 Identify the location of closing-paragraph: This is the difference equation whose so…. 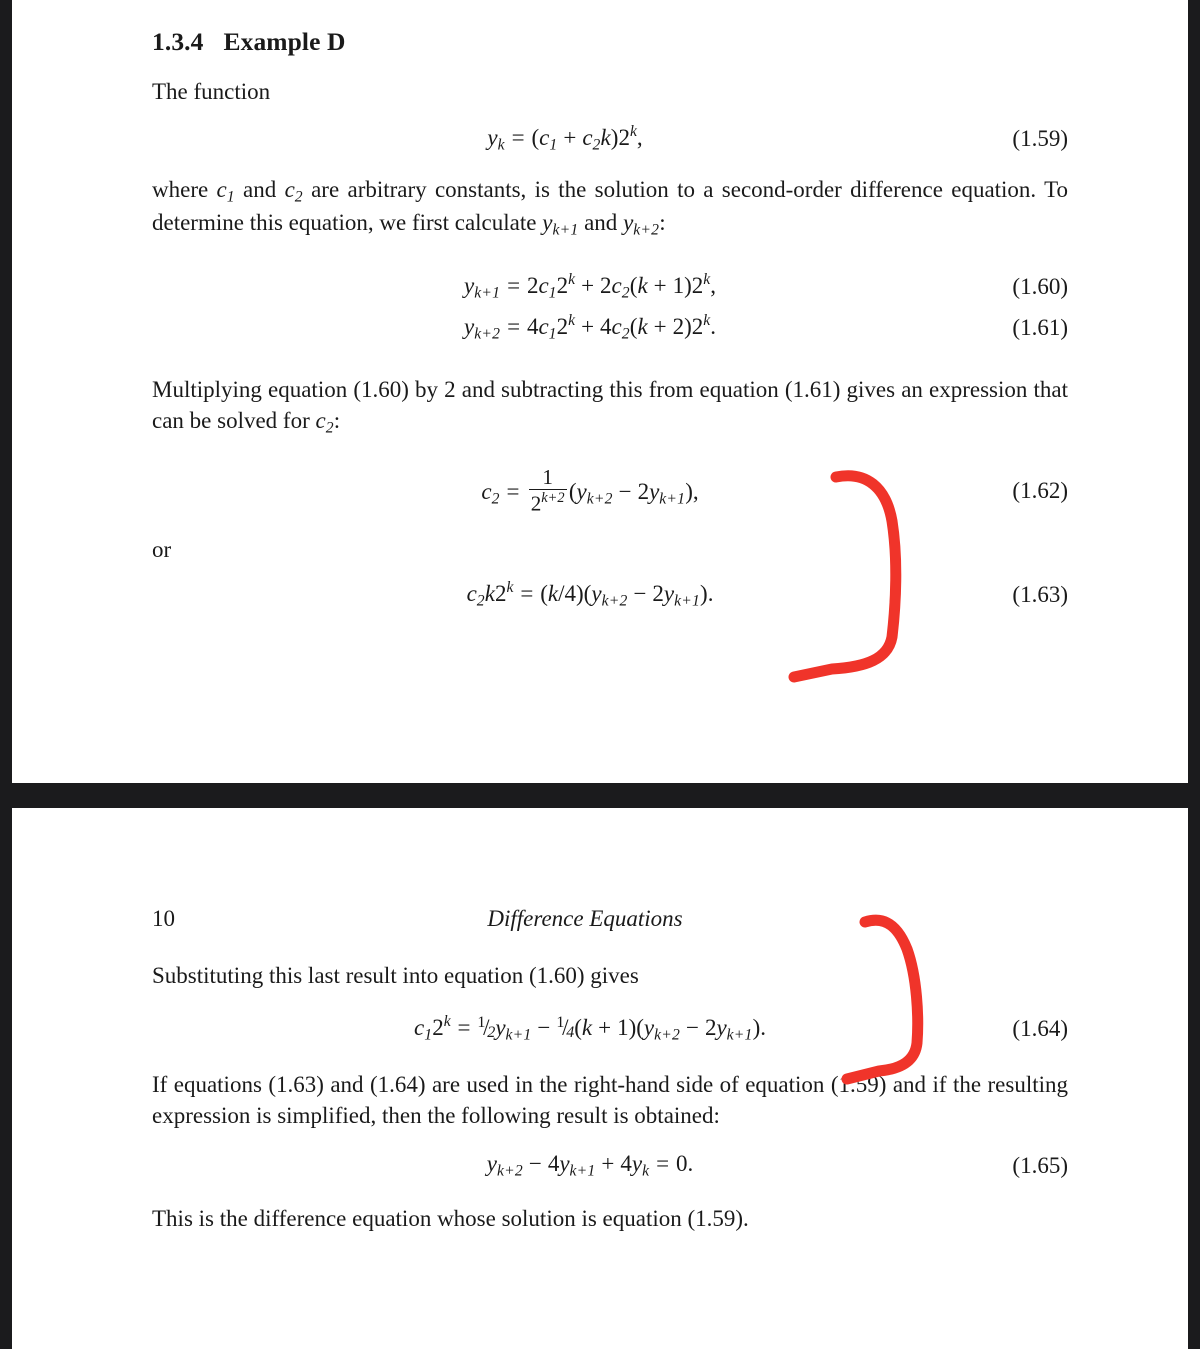
(450, 1219).